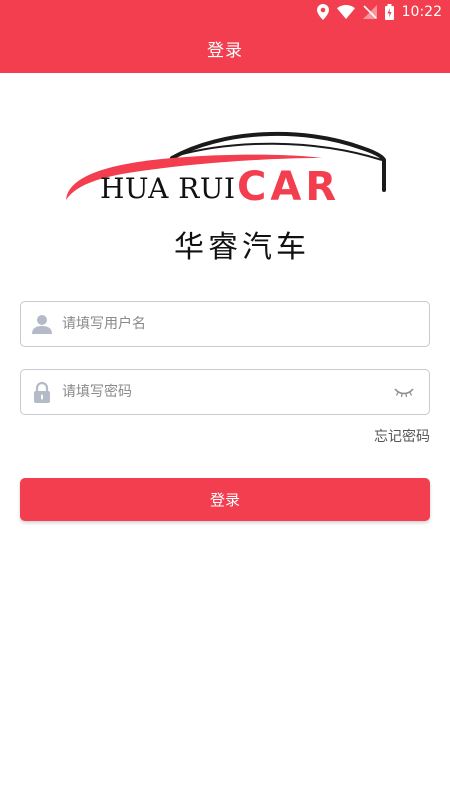 Image resolution: width=450 pixels, height=799 pixels. I want to click on signal-off-icon, so click(369, 12).